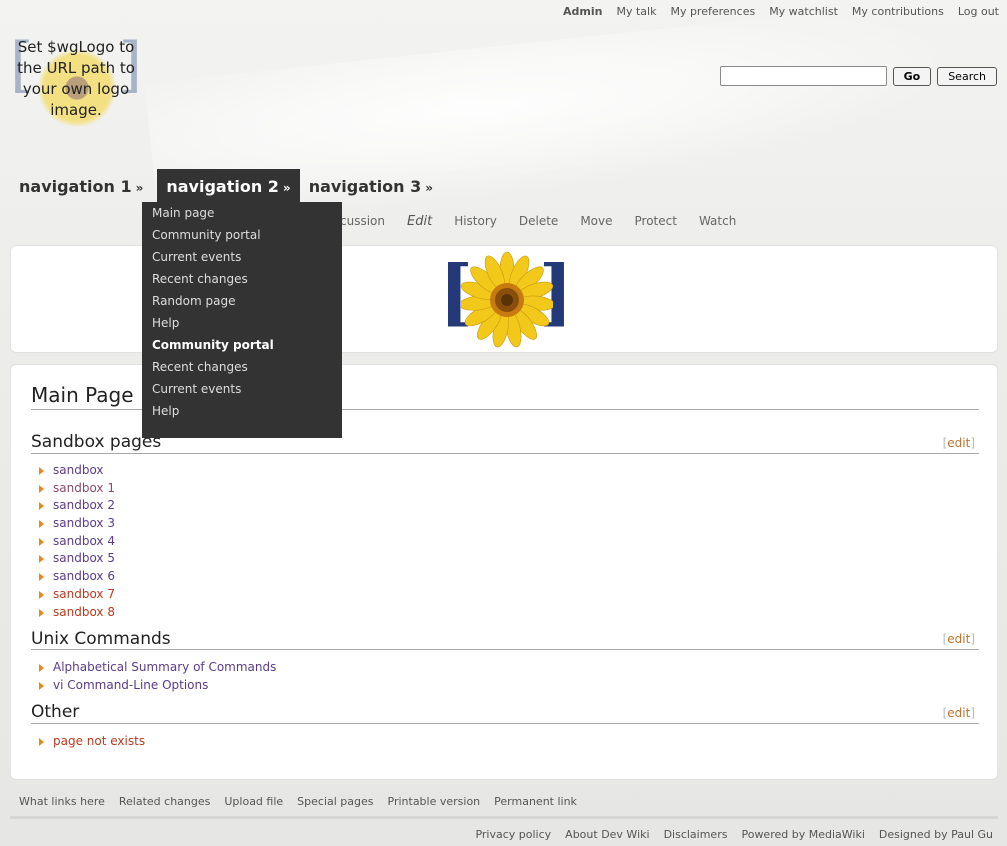  Describe the element at coordinates (82, 395) in the screenshot. I see `page-title: Main Page` at that location.